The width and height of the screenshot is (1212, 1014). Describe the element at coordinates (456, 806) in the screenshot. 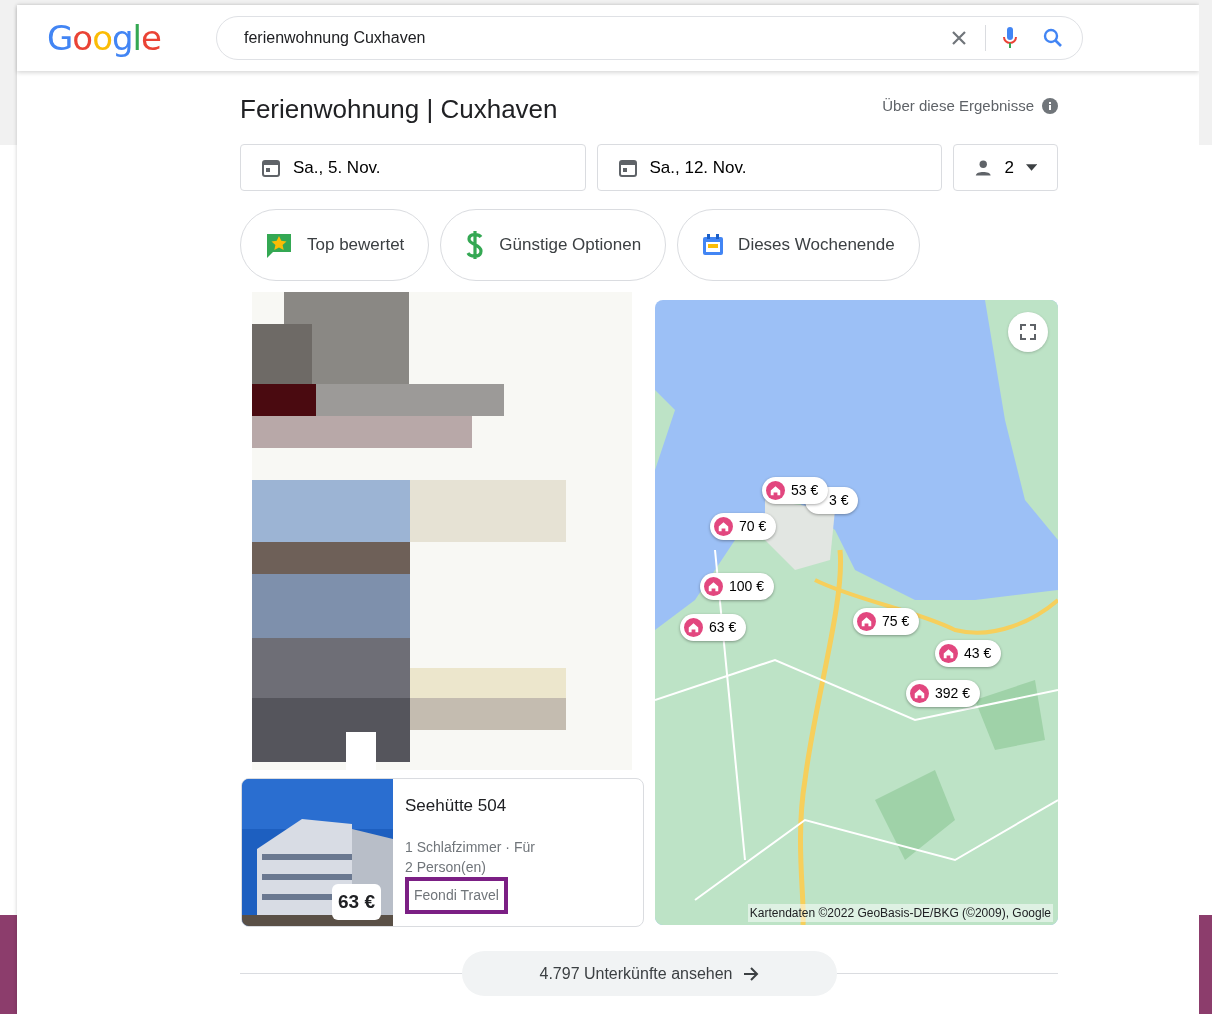

I see `listing-name: Seehütte 504` at that location.